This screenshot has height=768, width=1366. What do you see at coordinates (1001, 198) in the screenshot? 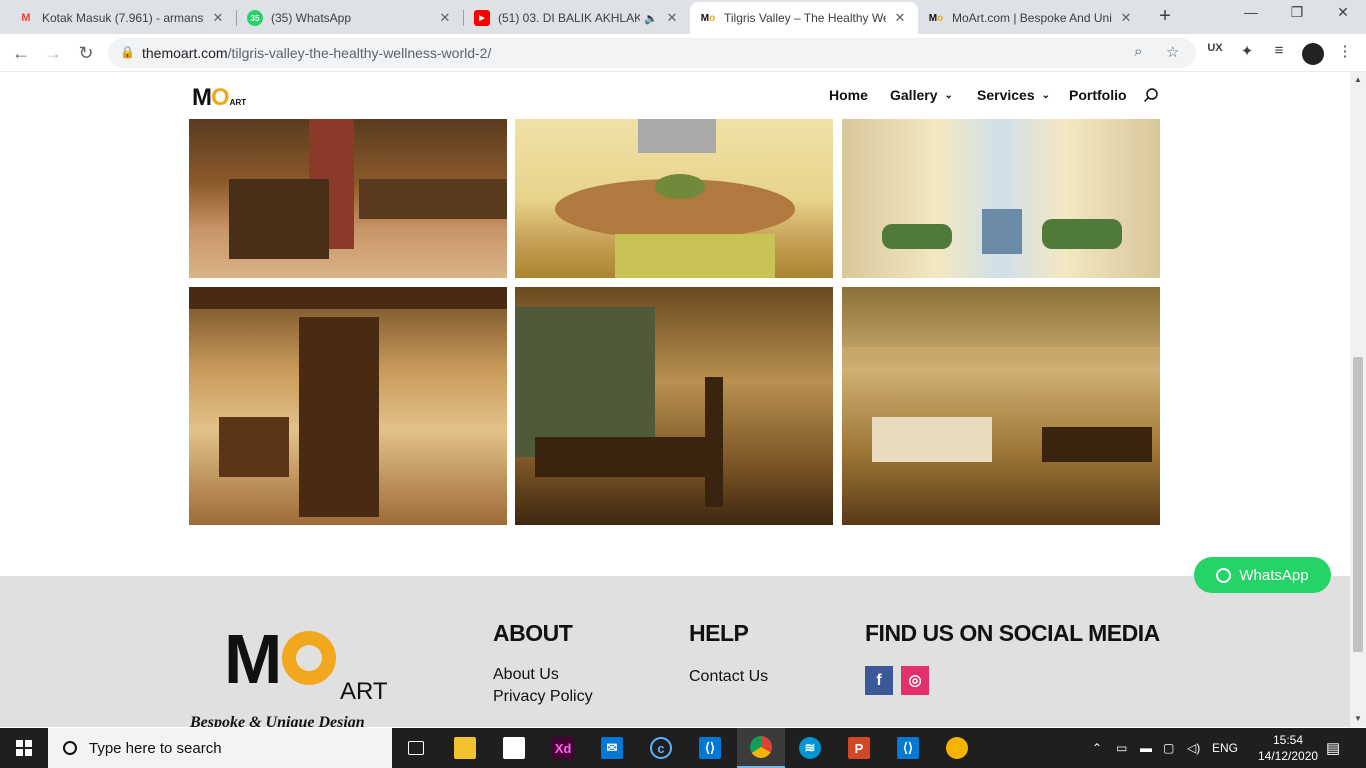
I see `gallery-image-atrium` at bounding box center [1001, 198].